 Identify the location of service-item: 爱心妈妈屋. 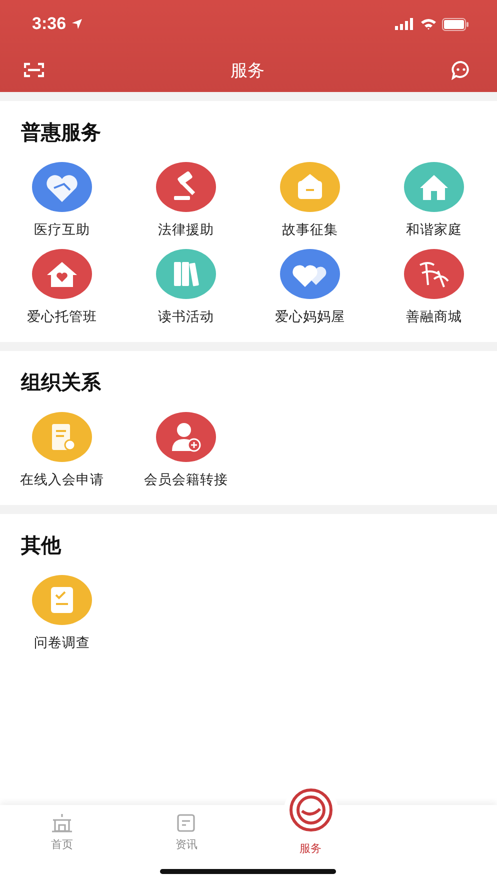
(310, 287).